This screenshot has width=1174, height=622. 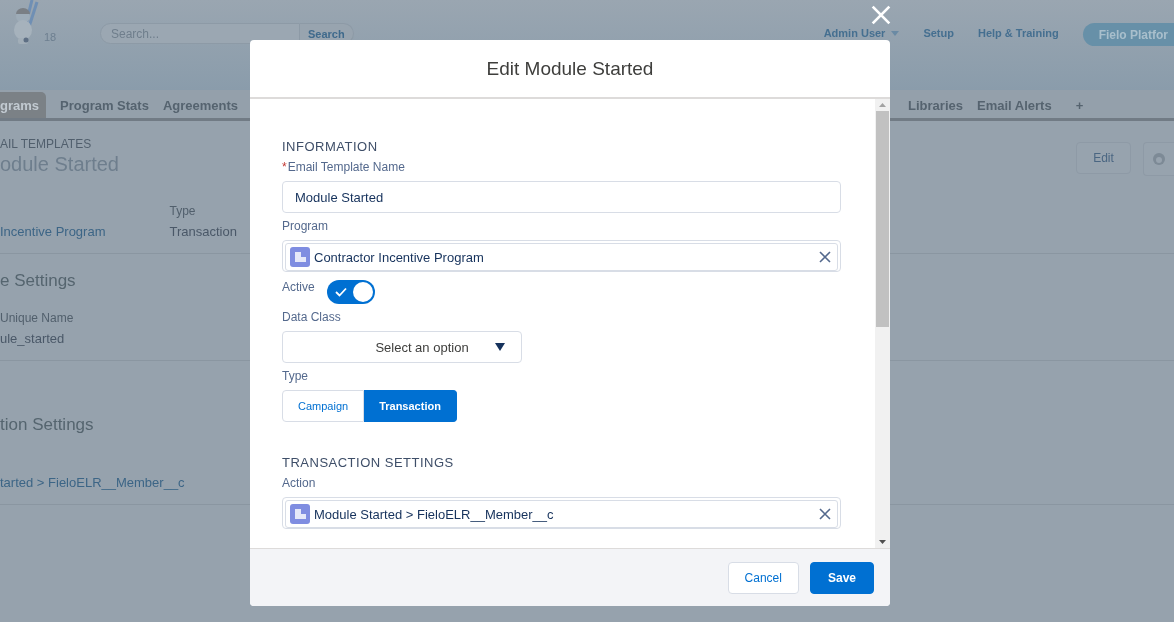 I want to click on type-option: Campaign, so click(x=323, y=406).